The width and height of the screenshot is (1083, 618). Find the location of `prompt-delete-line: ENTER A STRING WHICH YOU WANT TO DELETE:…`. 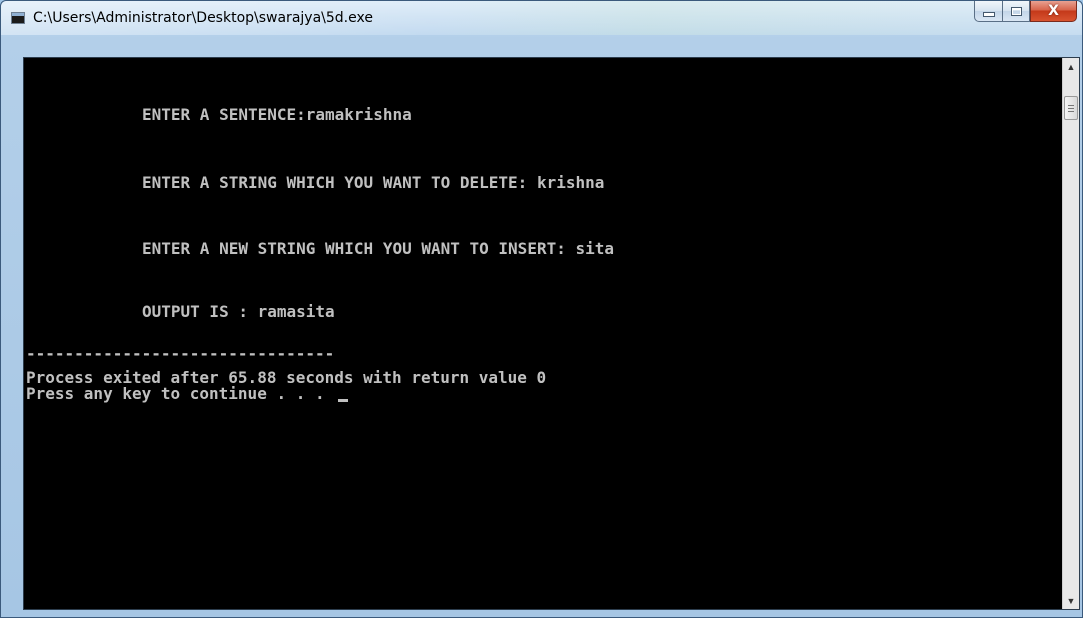

prompt-delete-line: ENTER A STRING WHICH YOU WANT TO DELETE:… is located at coordinates (373, 182).